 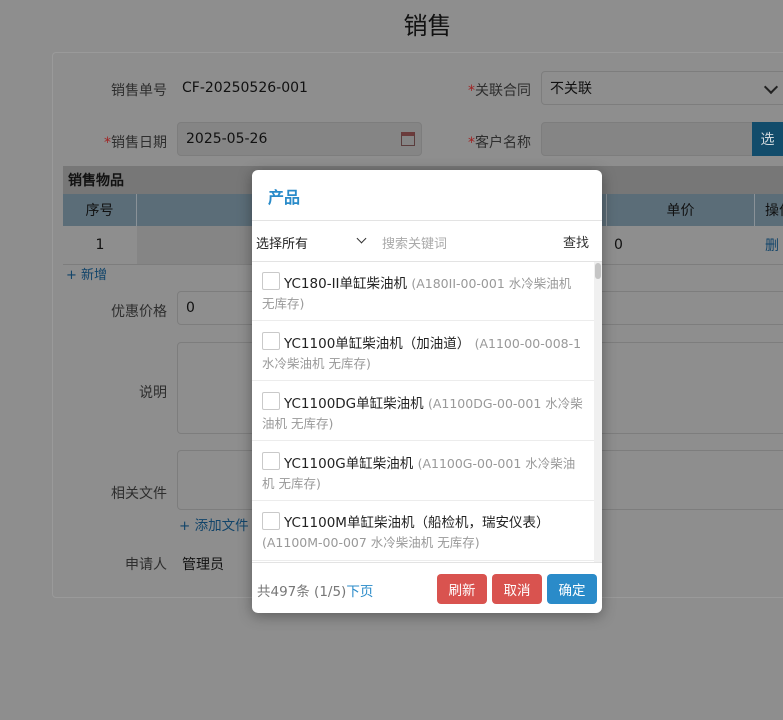 What do you see at coordinates (346, 284) in the screenshot?
I see `product-name: YC180-II单缸柴油机` at bounding box center [346, 284].